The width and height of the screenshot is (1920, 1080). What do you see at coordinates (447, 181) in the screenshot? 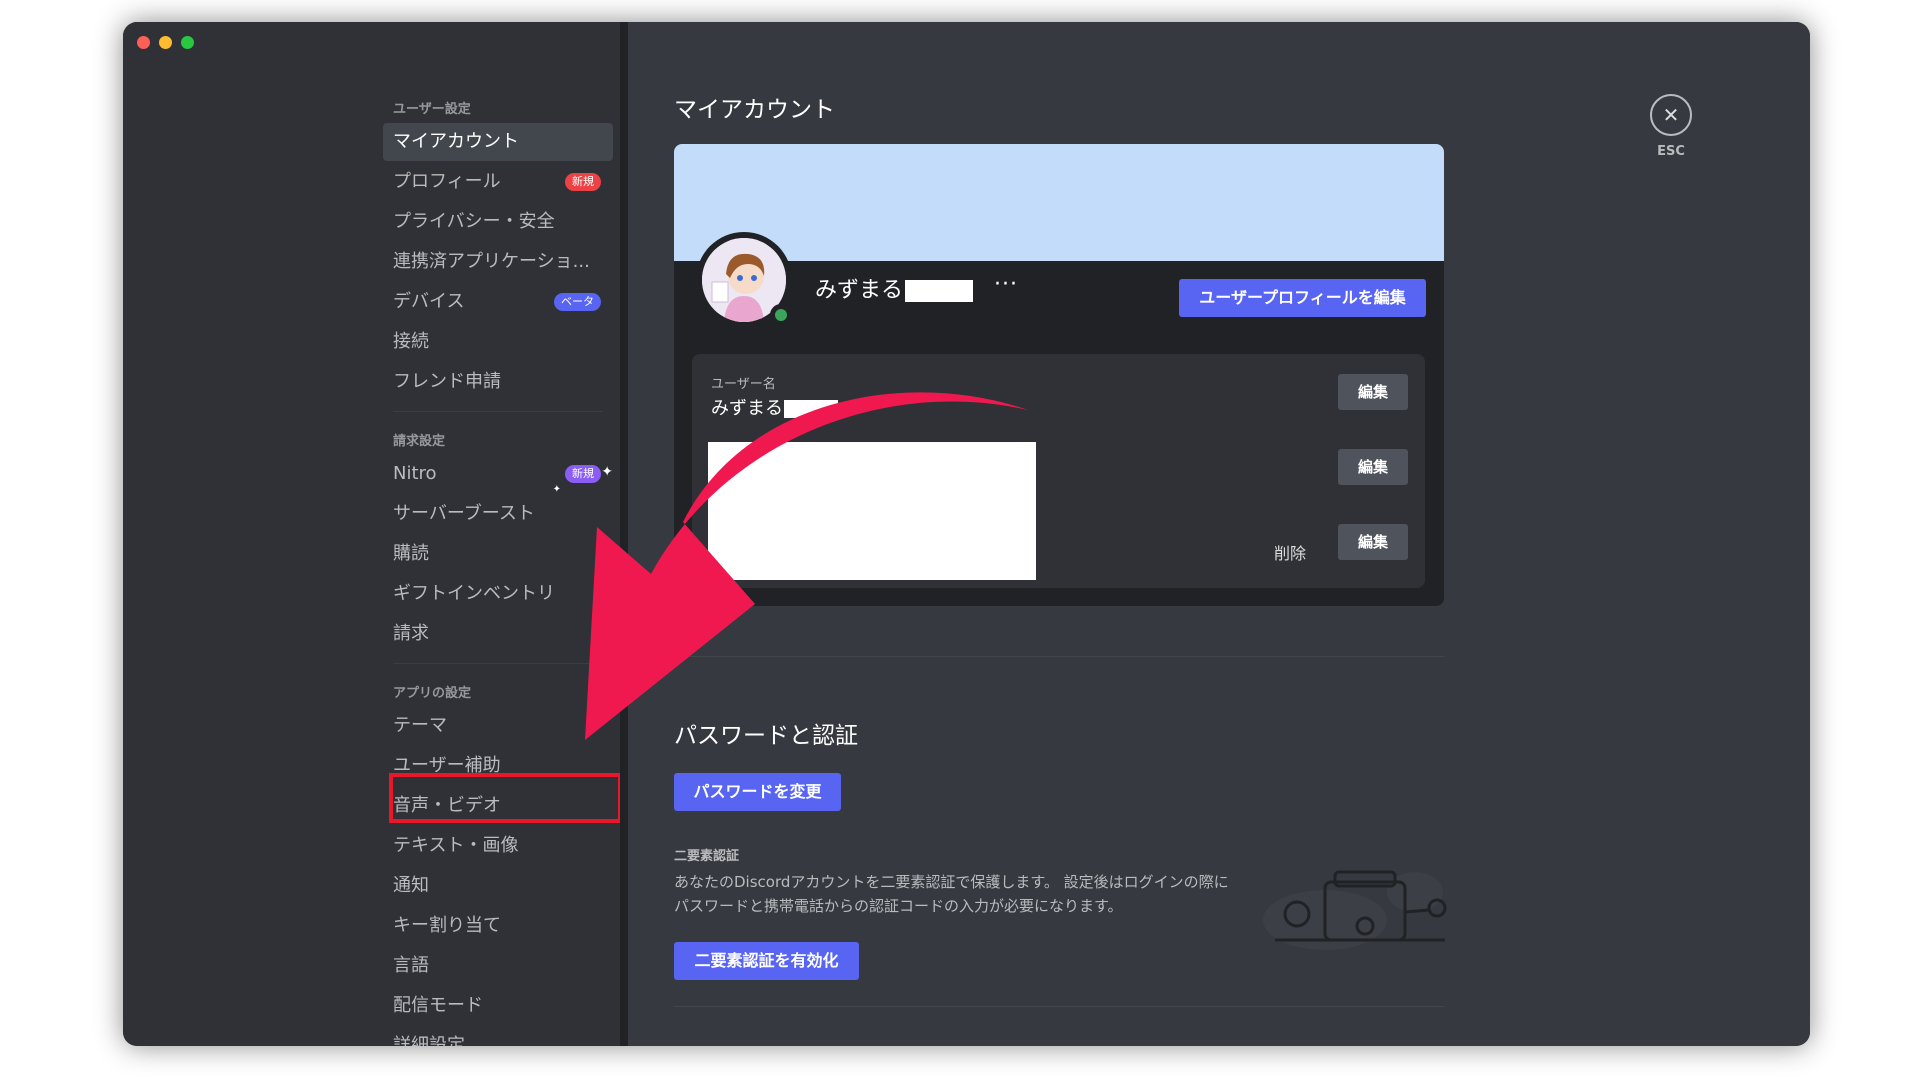
I see `sidebar-item-label: プロフィール` at bounding box center [447, 181].